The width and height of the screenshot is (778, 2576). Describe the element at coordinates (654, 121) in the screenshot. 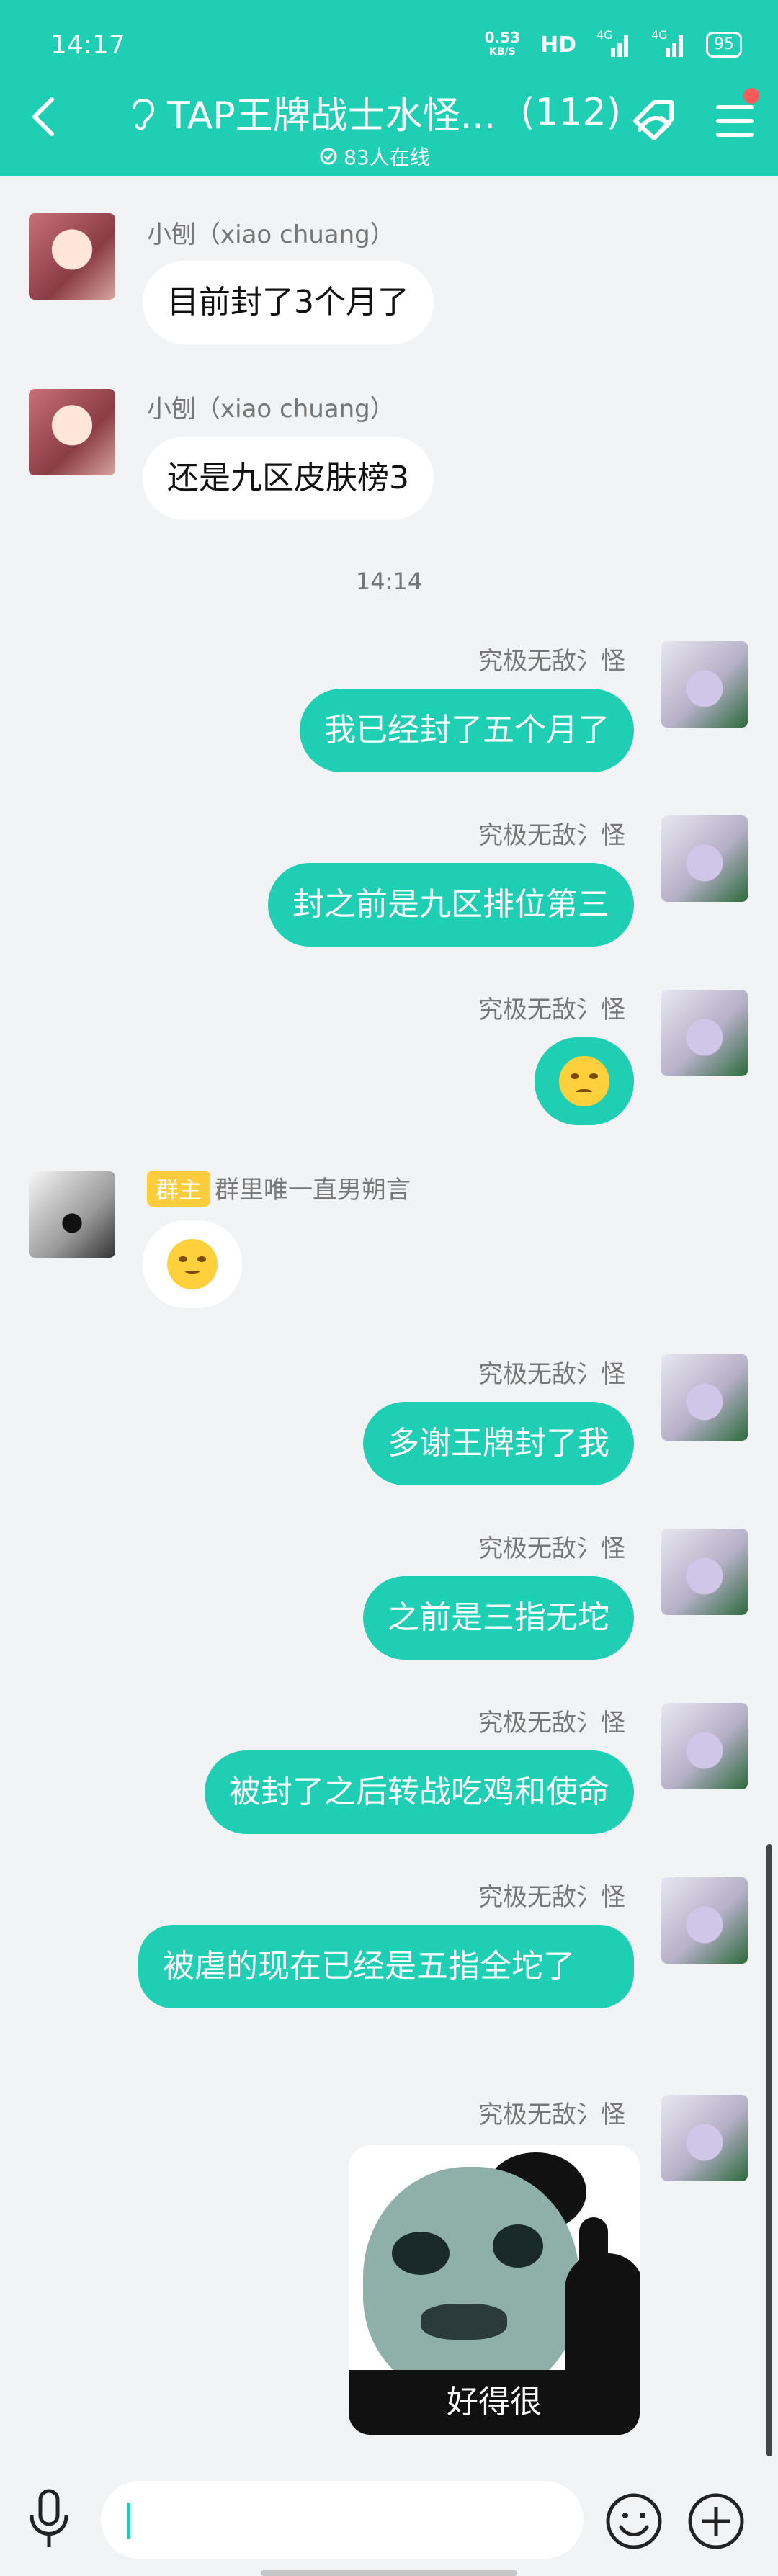

I see `share-icon` at that location.